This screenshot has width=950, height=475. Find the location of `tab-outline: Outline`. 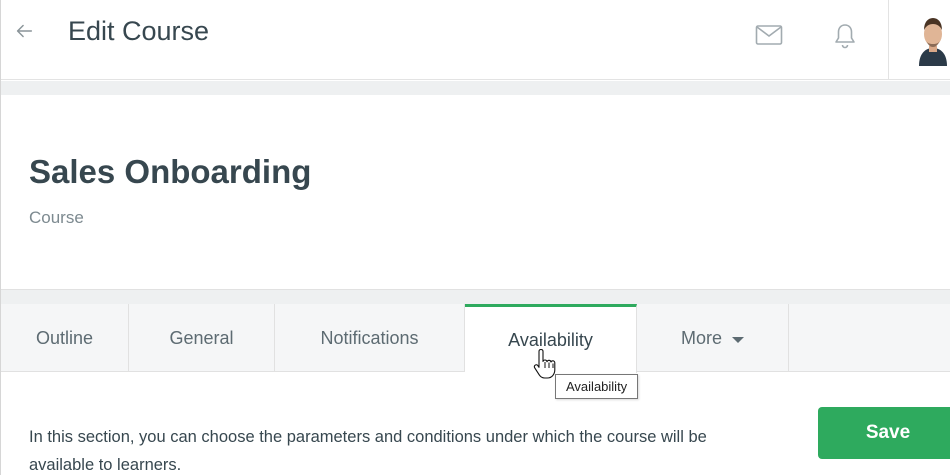

tab-outline: Outline is located at coordinates (65, 338).